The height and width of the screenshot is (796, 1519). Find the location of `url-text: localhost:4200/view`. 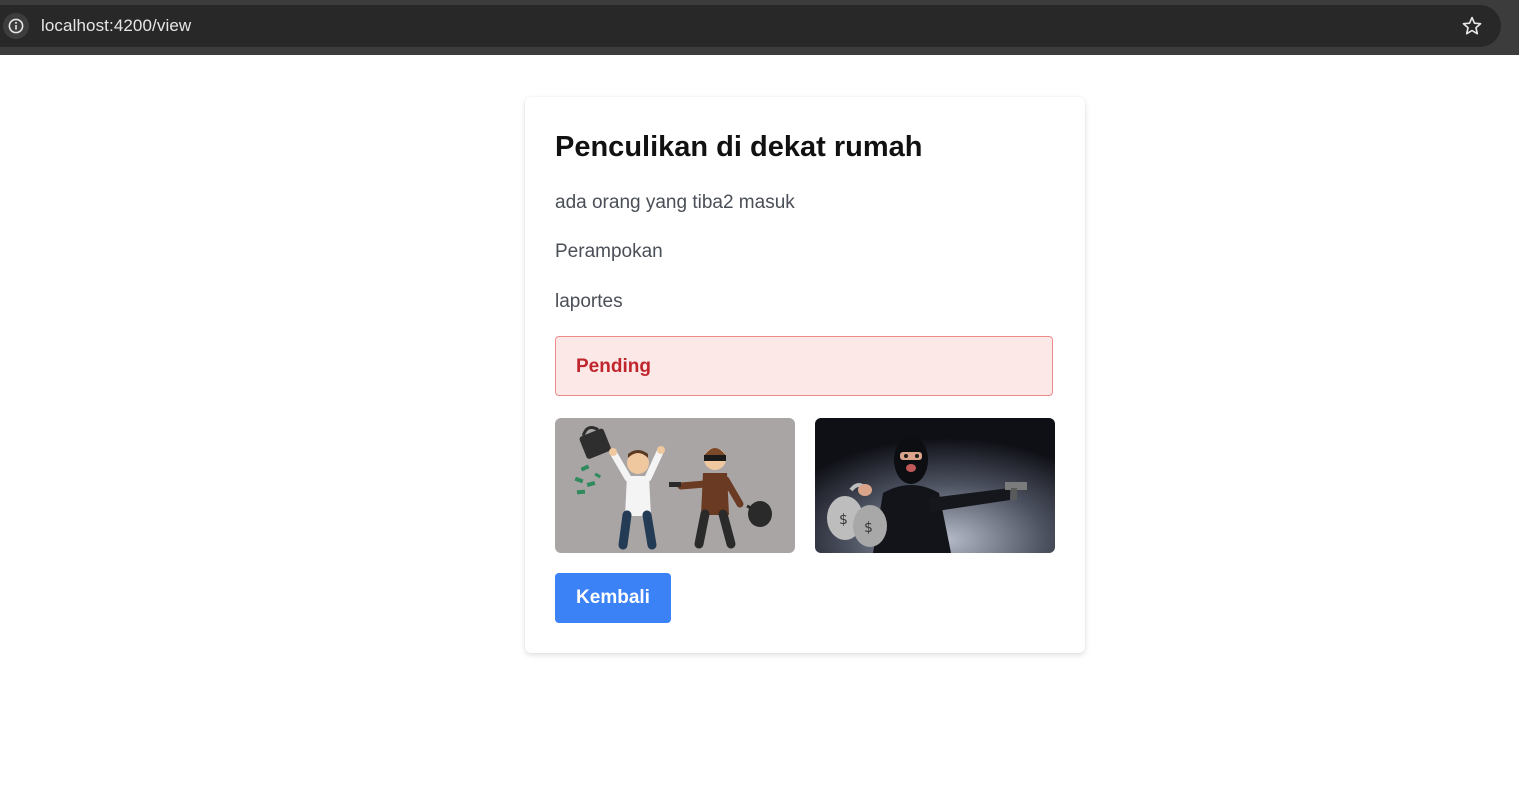

url-text: localhost:4200/view is located at coordinates (116, 26).